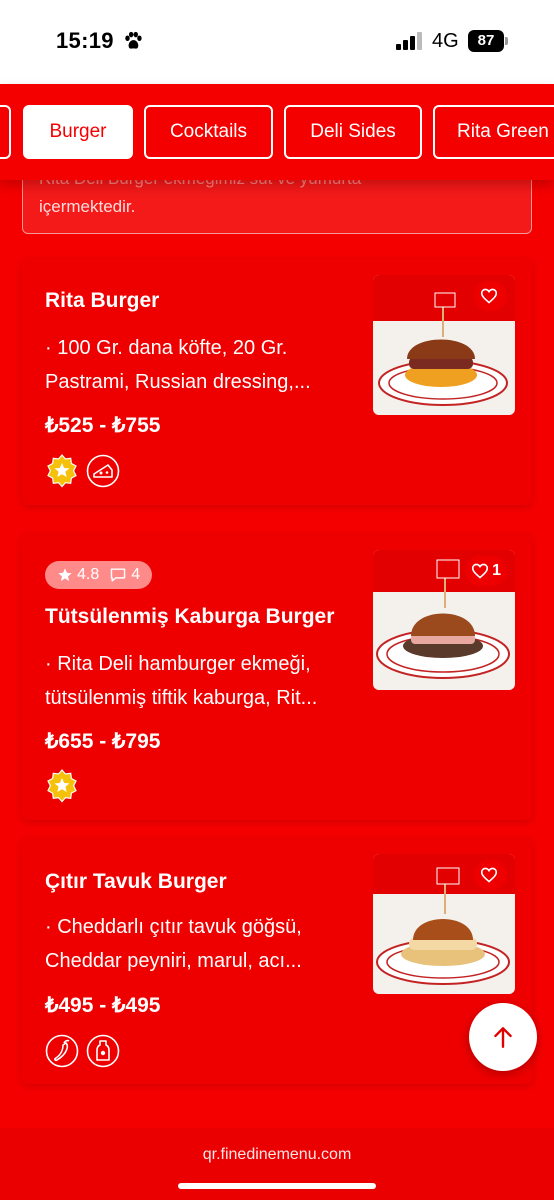 The image size is (554, 1200). What do you see at coordinates (103, 471) in the screenshot?
I see `cheese-icon` at bounding box center [103, 471].